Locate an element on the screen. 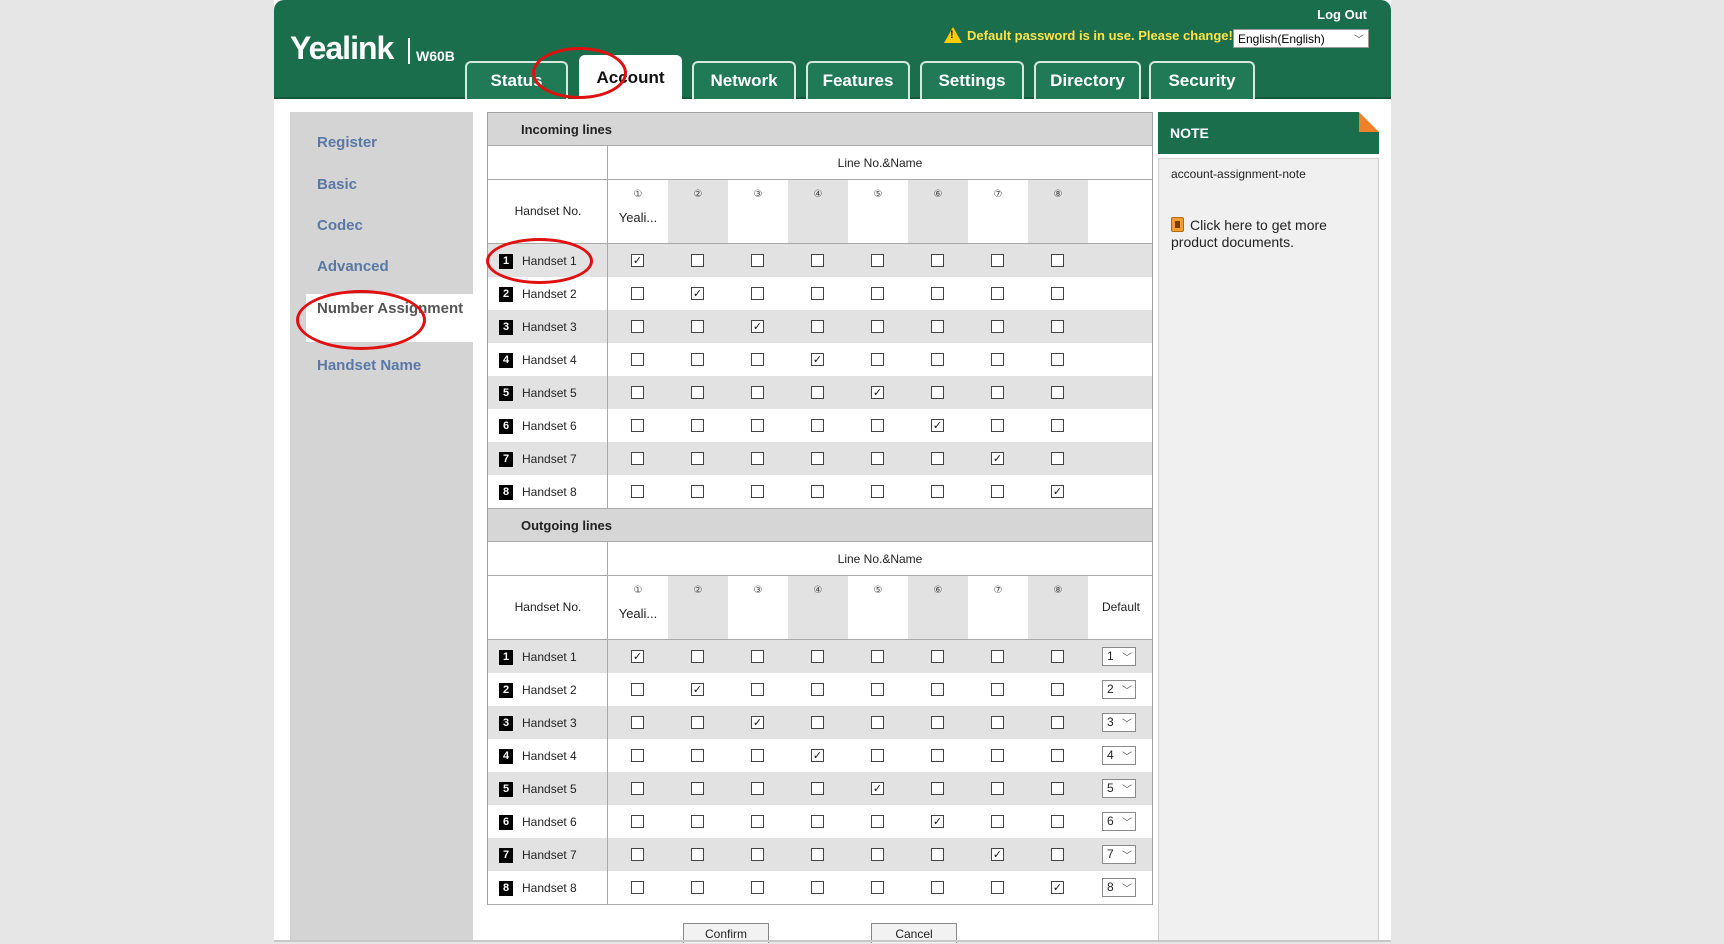 Image resolution: width=1724 pixels, height=944 pixels. default-line-select: 6 ﹀ is located at coordinates (1119, 821).